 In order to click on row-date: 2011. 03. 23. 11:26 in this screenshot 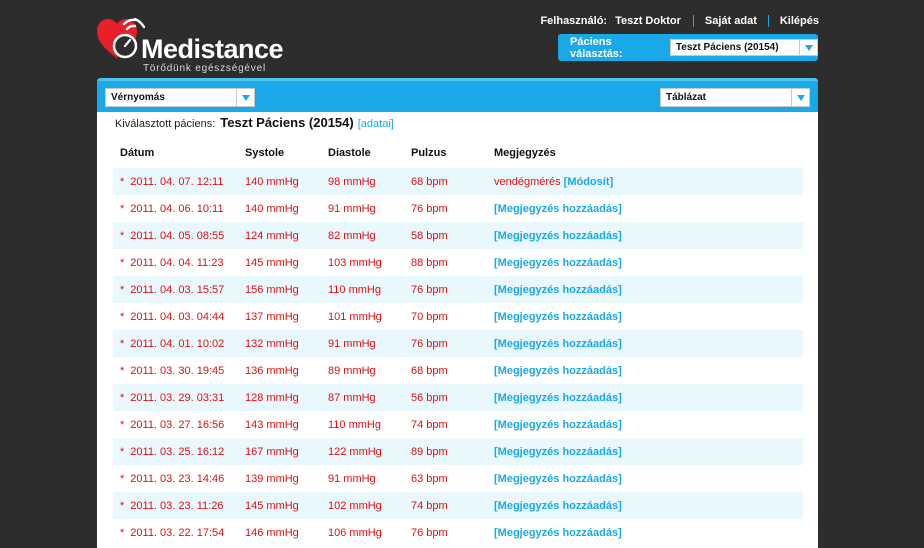, I will do `click(177, 505)`.